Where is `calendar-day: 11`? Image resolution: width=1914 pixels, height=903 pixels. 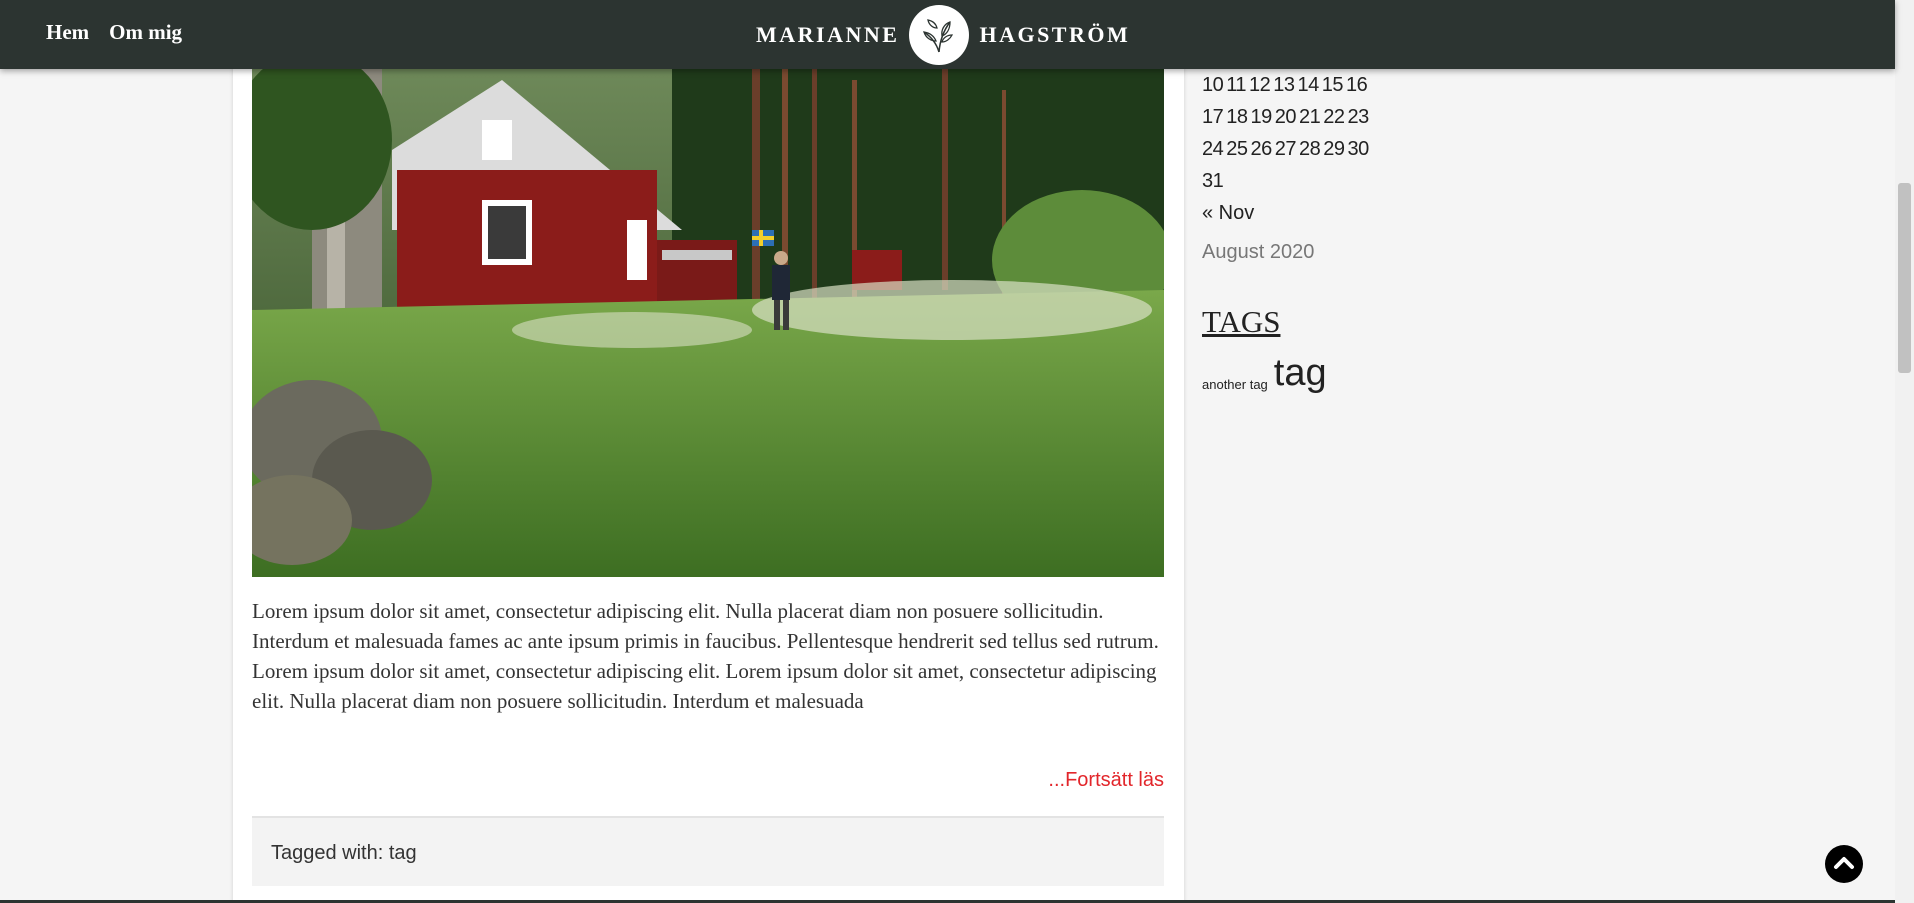 calendar-day: 11 is located at coordinates (1236, 85).